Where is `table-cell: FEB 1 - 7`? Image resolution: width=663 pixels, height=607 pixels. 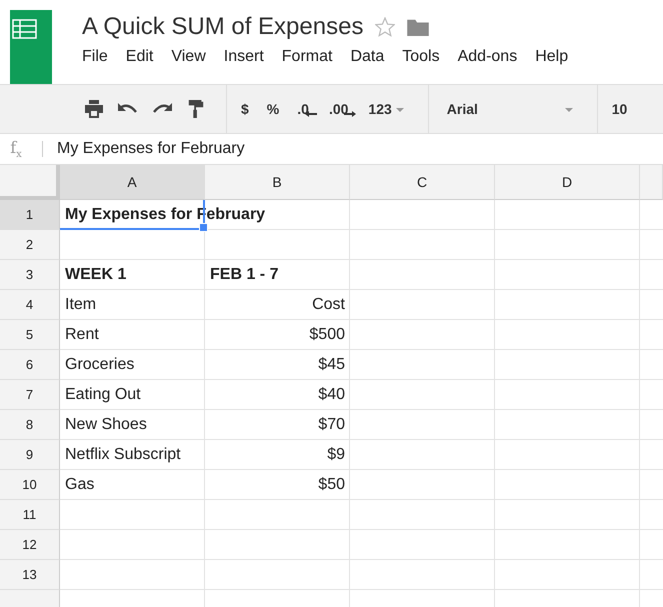 table-cell: FEB 1 - 7 is located at coordinates (244, 275).